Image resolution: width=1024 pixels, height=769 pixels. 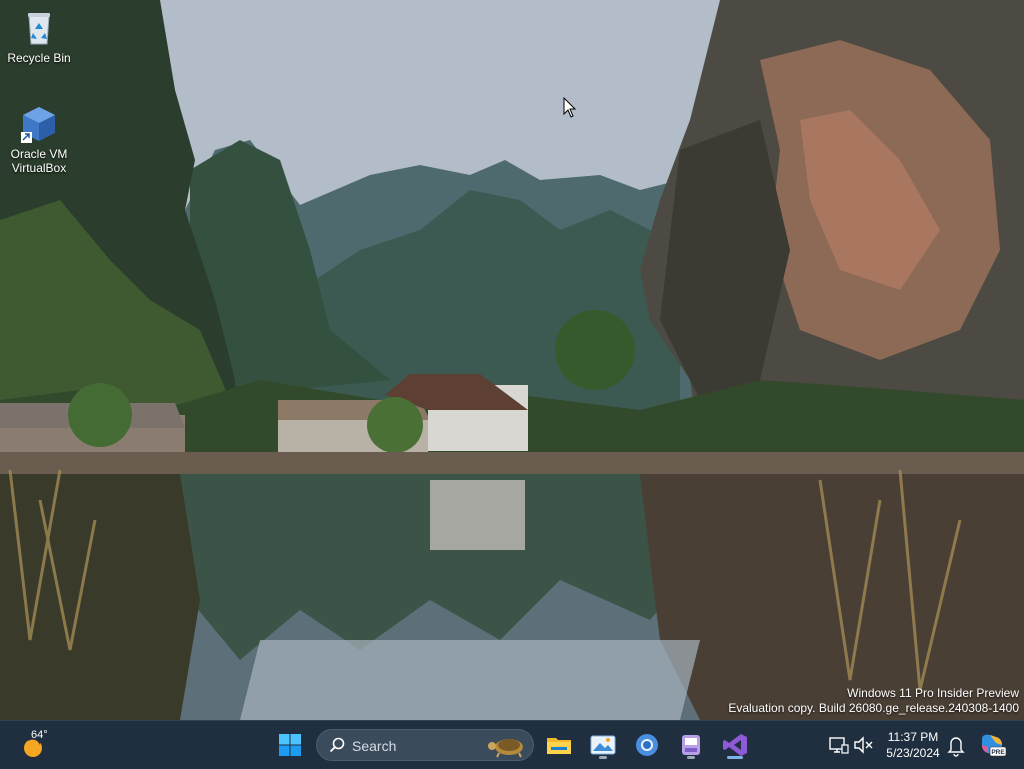 What do you see at coordinates (570, 110) in the screenshot?
I see `mouse-pointer-icon` at bounding box center [570, 110].